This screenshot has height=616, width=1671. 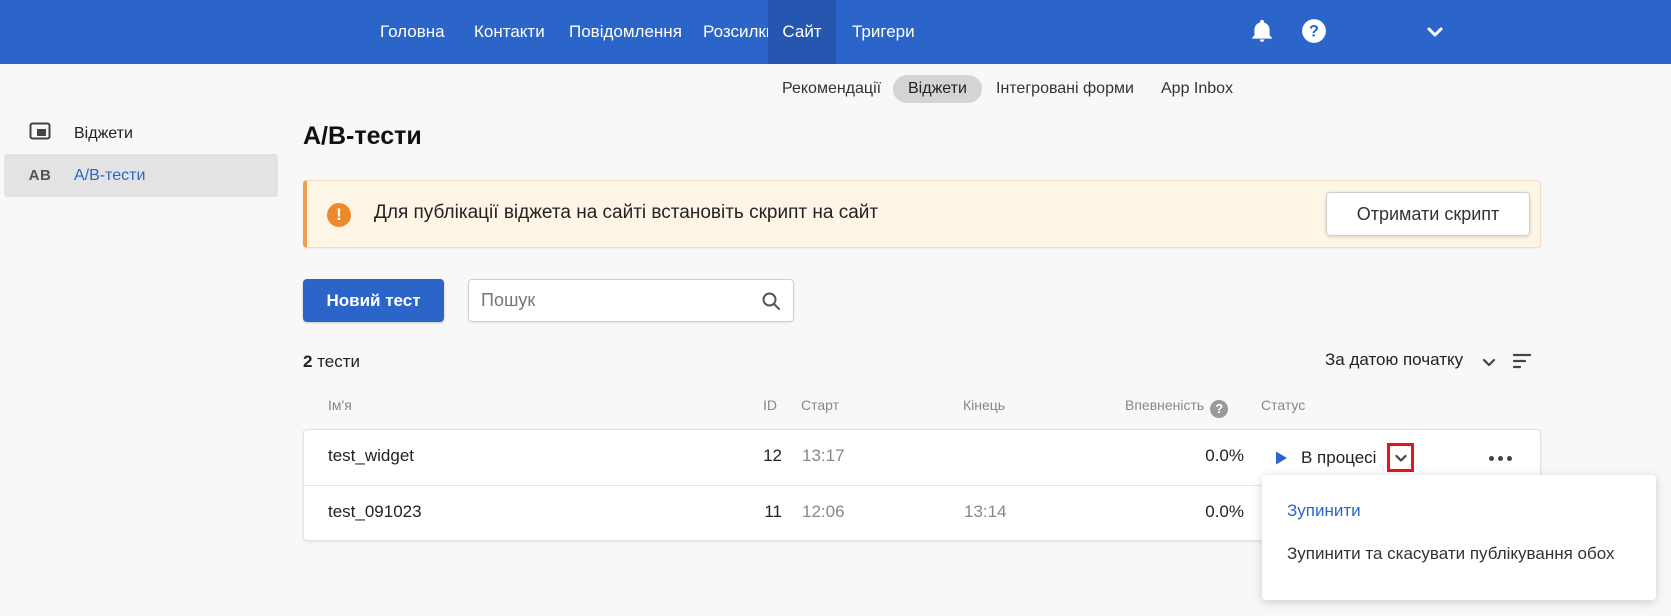 What do you see at coordinates (1522, 361) in the screenshot?
I see `sort-order-icon` at bounding box center [1522, 361].